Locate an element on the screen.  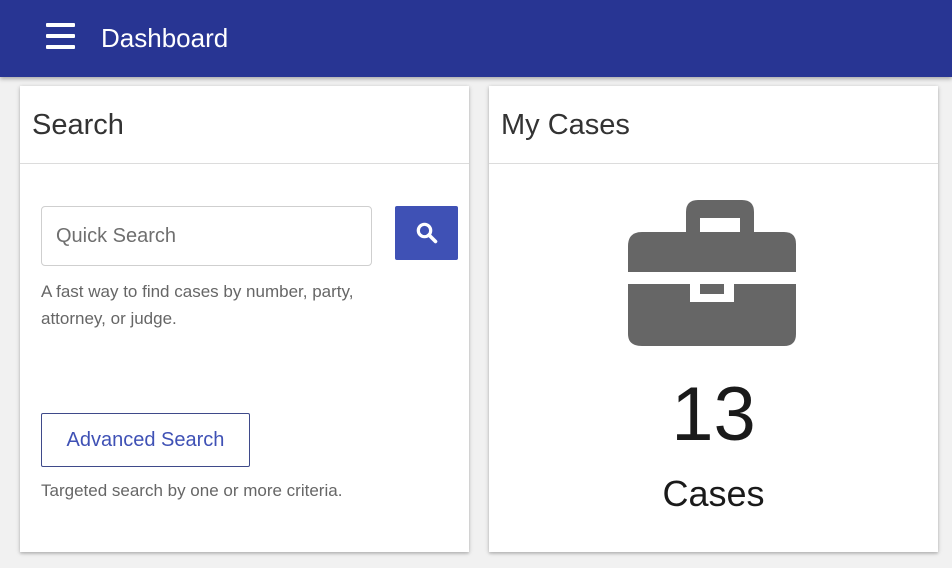
advanced-search-help: Targeted search by one or more criteria. is located at coordinates (192, 490).